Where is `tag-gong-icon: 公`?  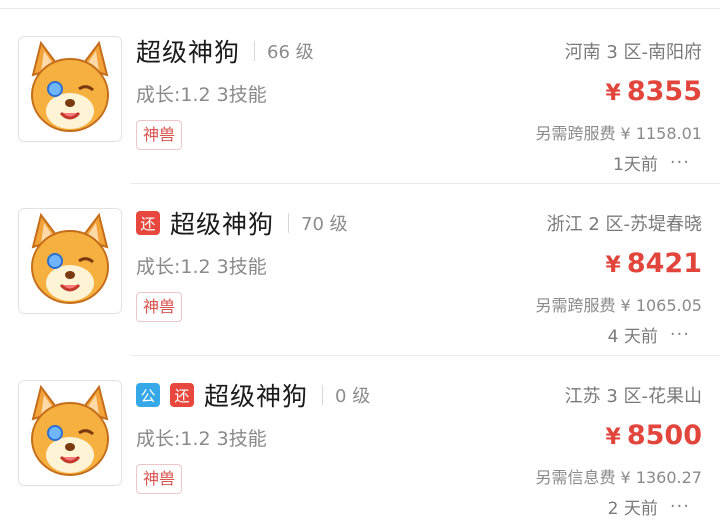
tag-gong-icon: 公 is located at coordinates (148, 395).